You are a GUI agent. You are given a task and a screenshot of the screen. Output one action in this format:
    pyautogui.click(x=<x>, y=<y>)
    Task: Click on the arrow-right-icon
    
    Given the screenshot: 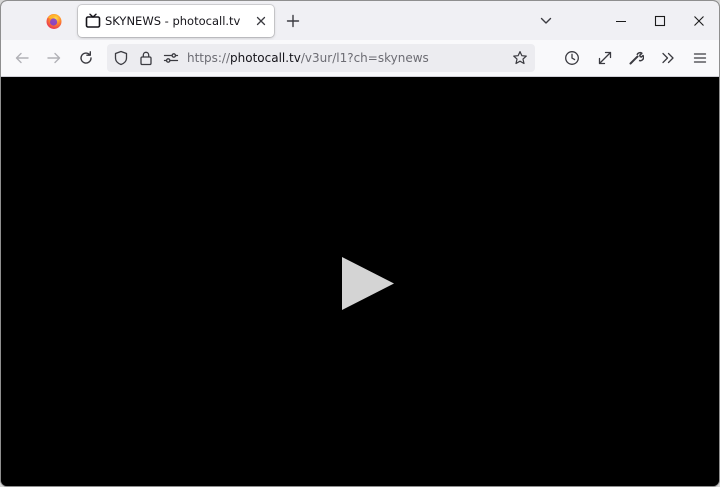 What is the action you would take?
    pyautogui.click(x=54, y=58)
    